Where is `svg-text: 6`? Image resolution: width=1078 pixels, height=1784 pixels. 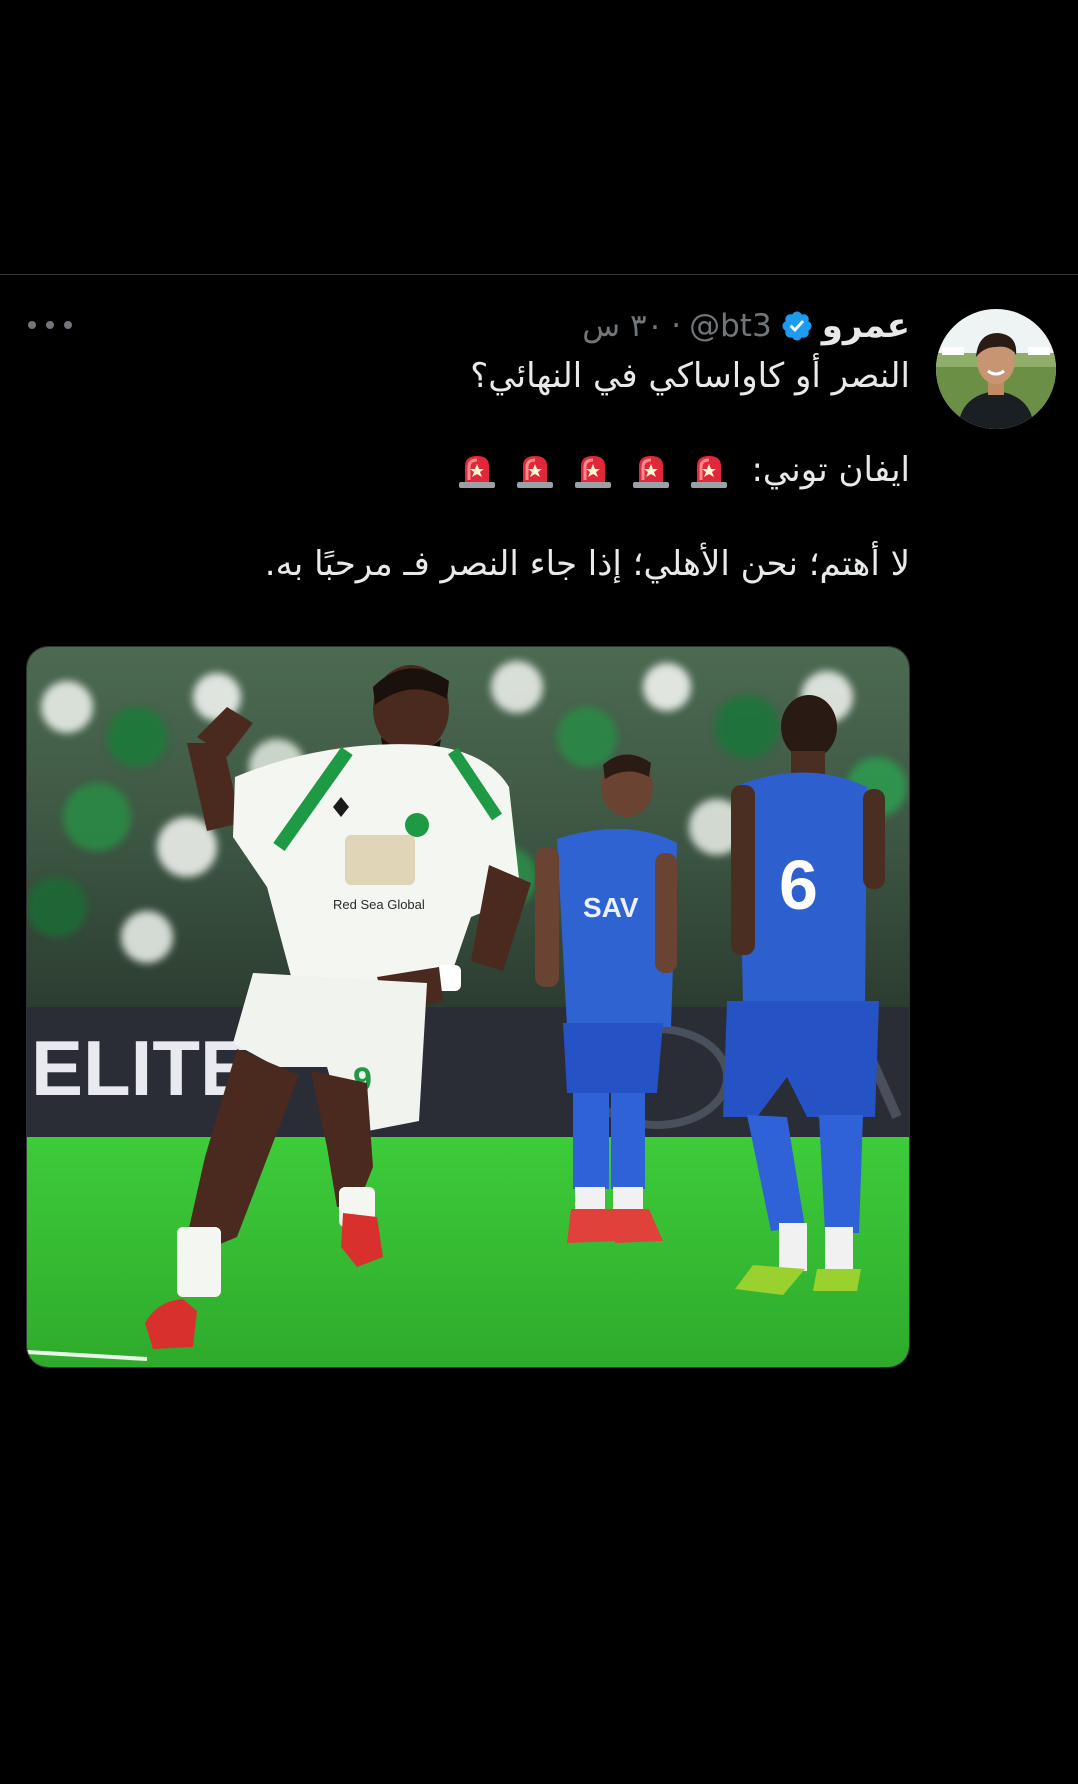 svg-text: 6 is located at coordinates (798, 885).